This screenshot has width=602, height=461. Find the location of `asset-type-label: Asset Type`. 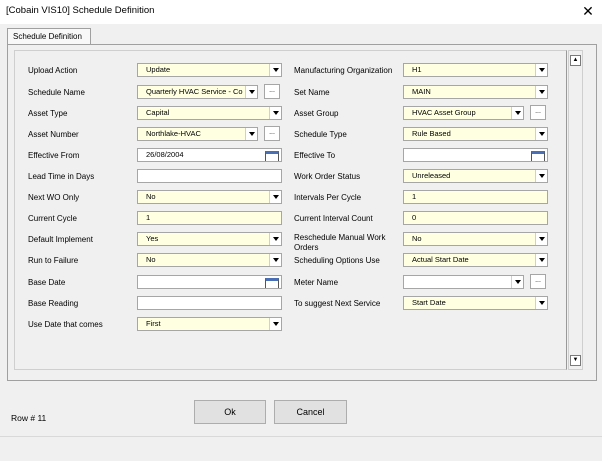

asset-type-label: Asset Type is located at coordinates (48, 113).